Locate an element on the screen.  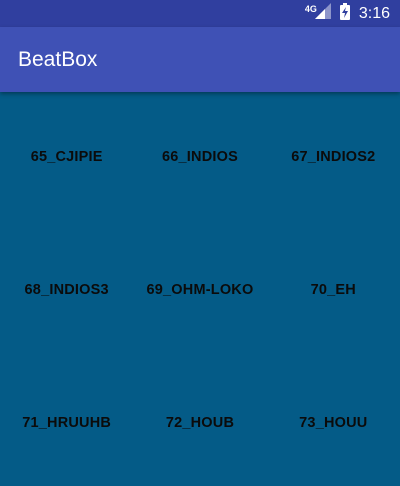
battery-charging-icon is located at coordinates (344, 13).